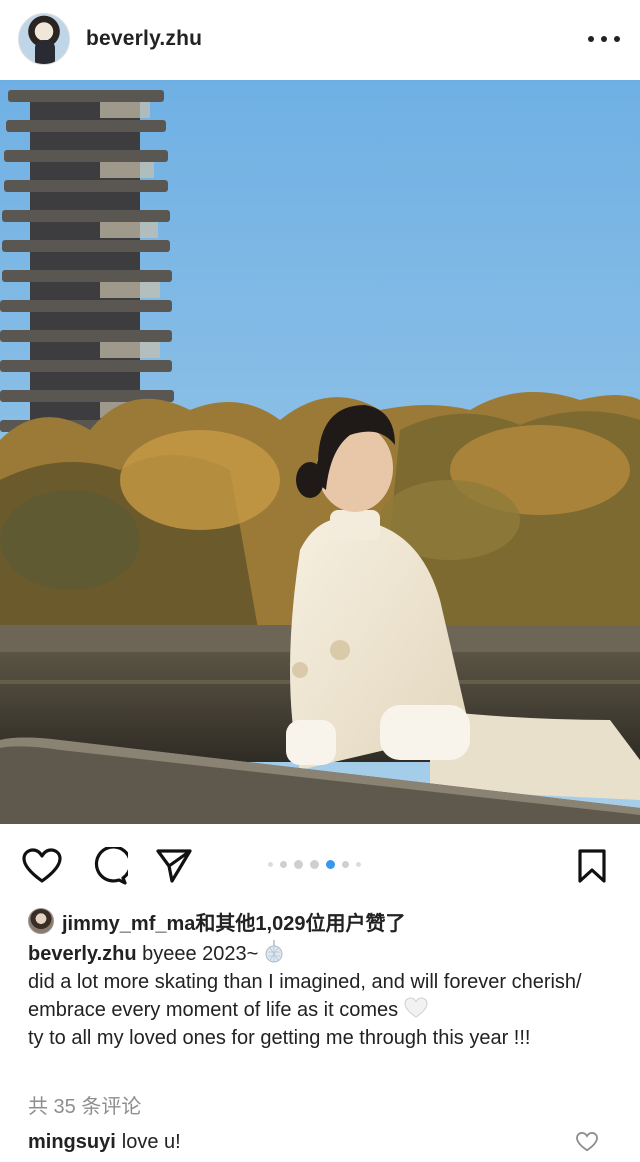 The image size is (640, 1162). What do you see at coordinates (274, 951) in the screenshot?
I see `disco-ball-emoji-icon` at bounding box center [274, 951].